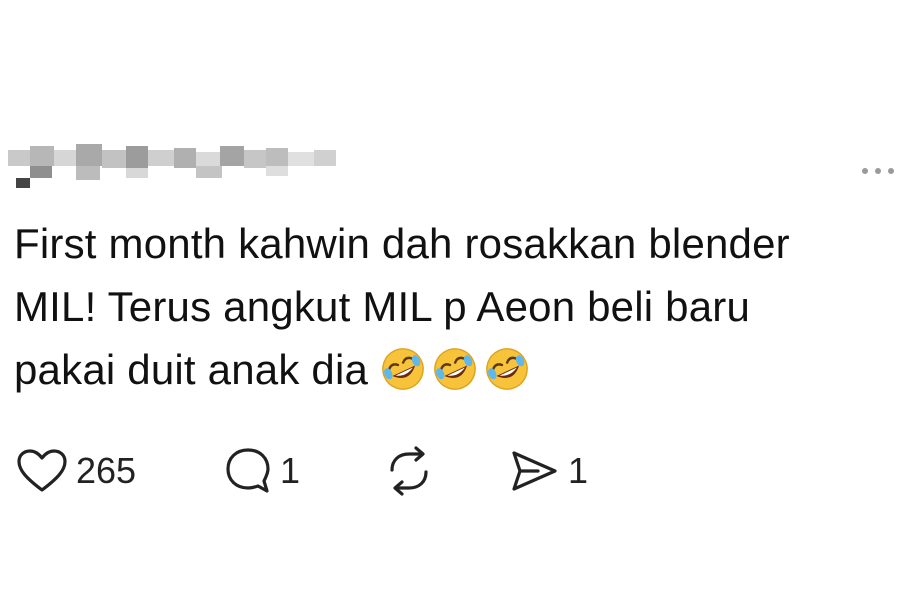 This screenshot has width=900, height=600. Describe the element at coordinates (409, 471) in the screenshot. I see `repost-icon` at that location.